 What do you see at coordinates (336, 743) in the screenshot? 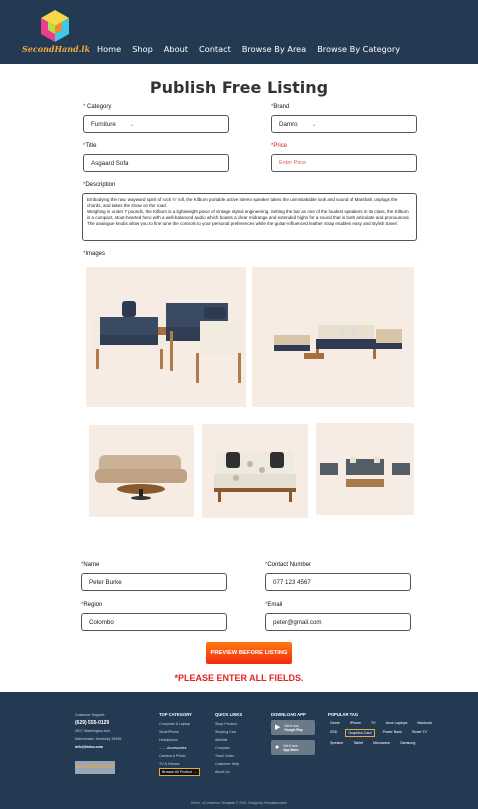
I see `tag: Speaker` at bounding box center [336, 743].